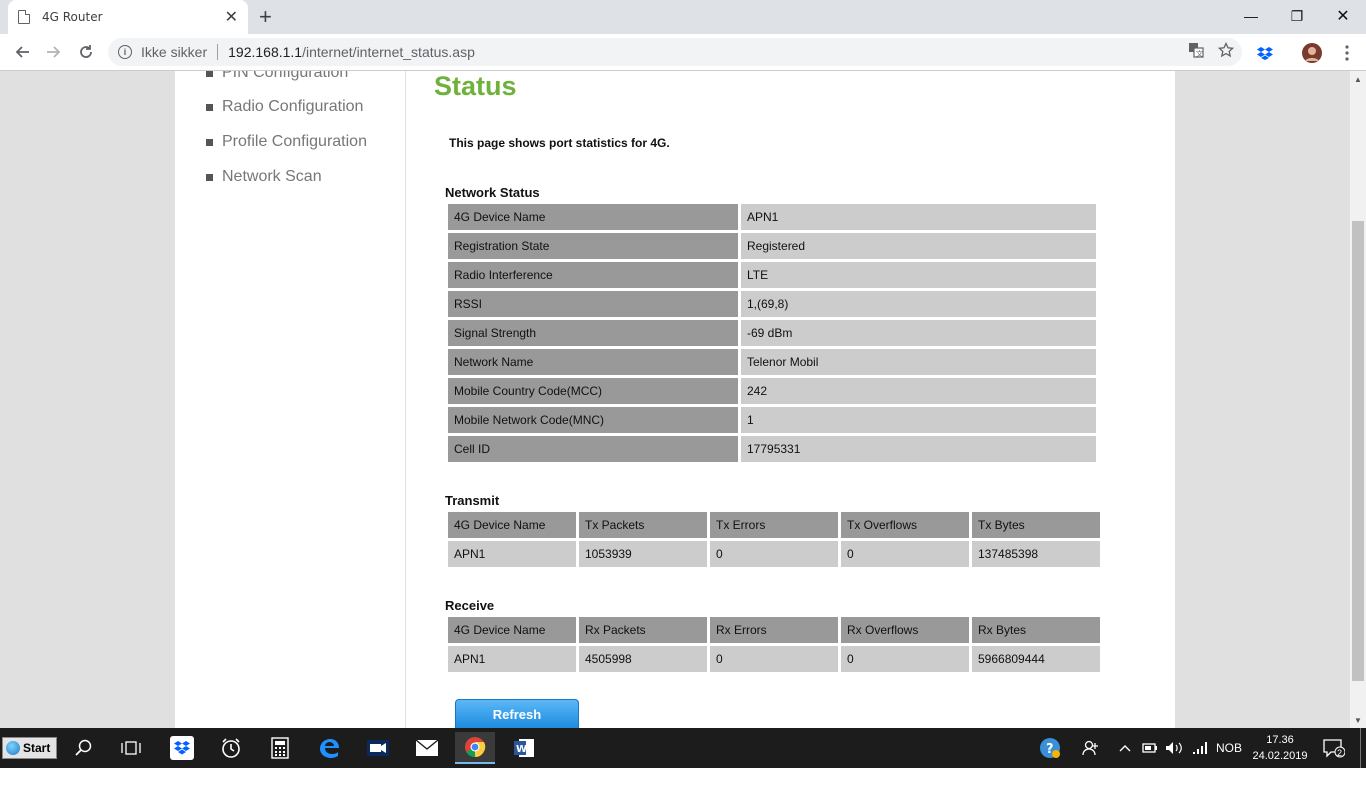  Describe the element at coordinates (218, 52) in the screenshot. I see `divider` at that location.